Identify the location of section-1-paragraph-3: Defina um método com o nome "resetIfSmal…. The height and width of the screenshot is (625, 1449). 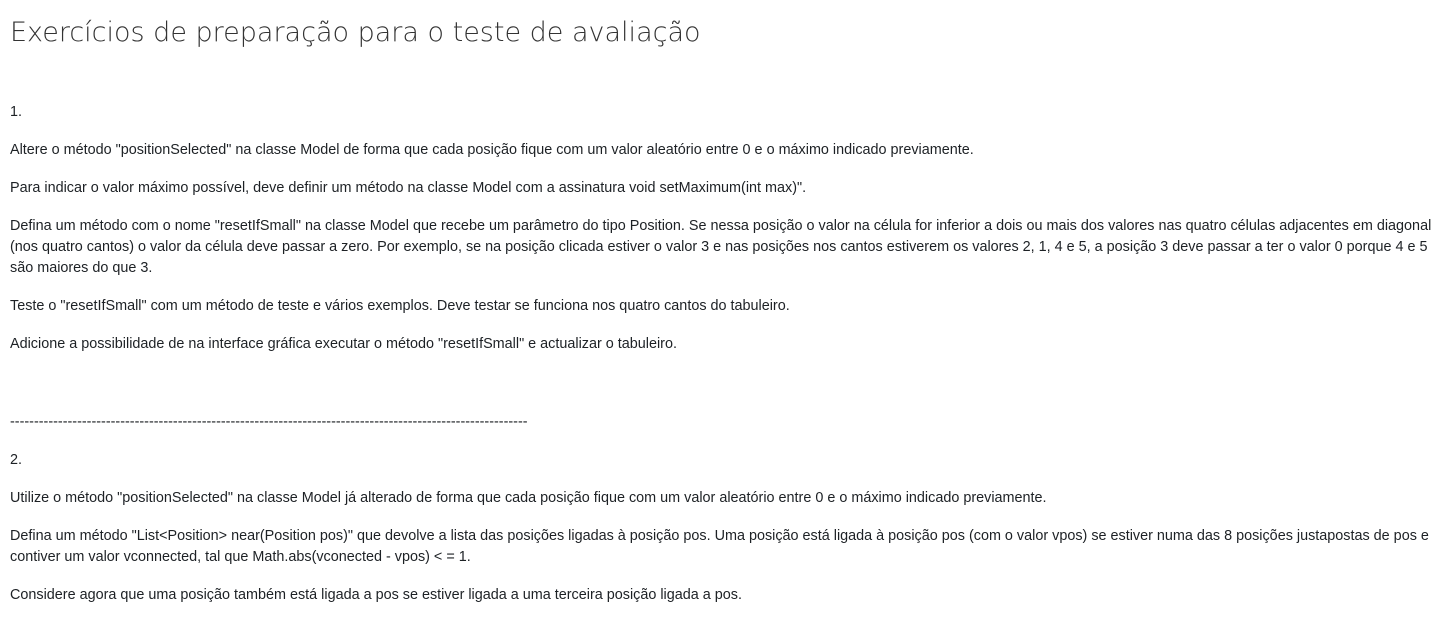
(721, 247).